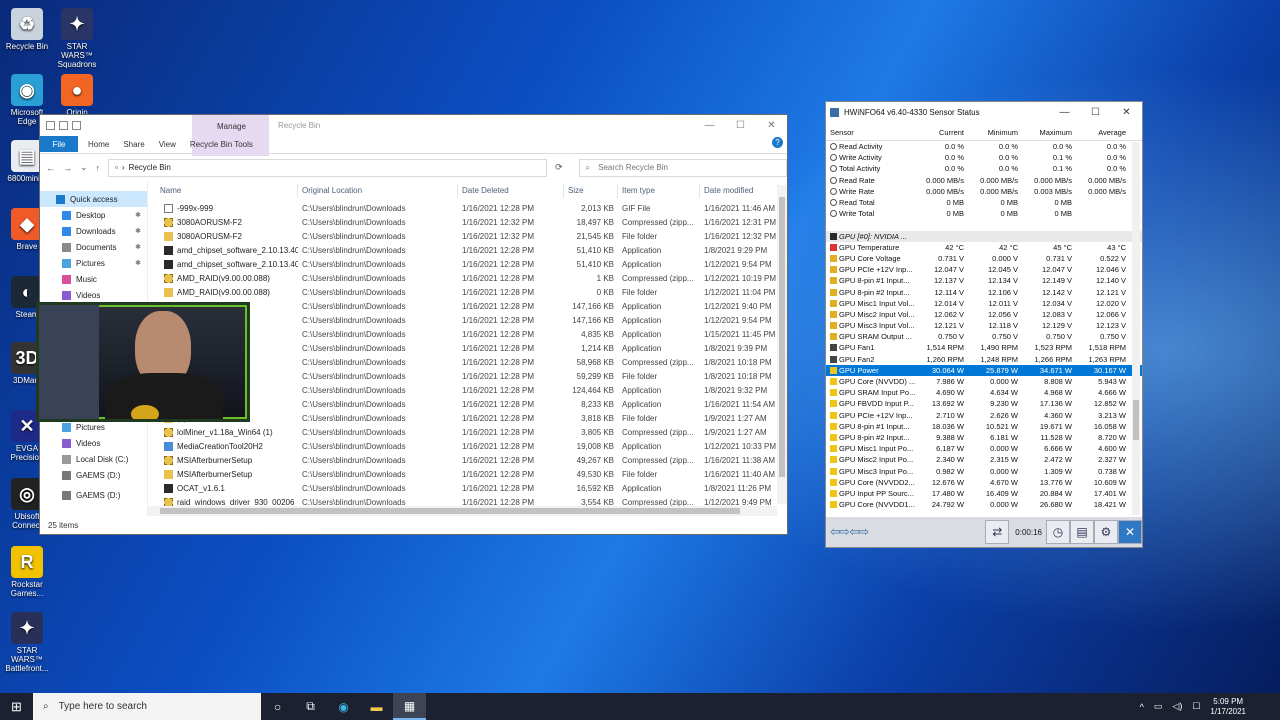 This screenshot has width=1280, height=720. What do you see at coordinates (1177, 706) in the screenshot?
I see `volume-icon: ◁)` at bounding box center [1177, 706].